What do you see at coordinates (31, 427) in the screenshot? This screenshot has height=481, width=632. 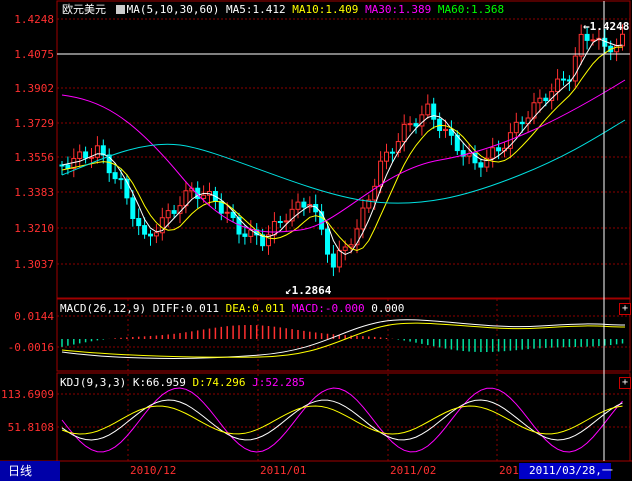 I see `kdj-tick-label: 51.8108` at bounding box center [31, 427].